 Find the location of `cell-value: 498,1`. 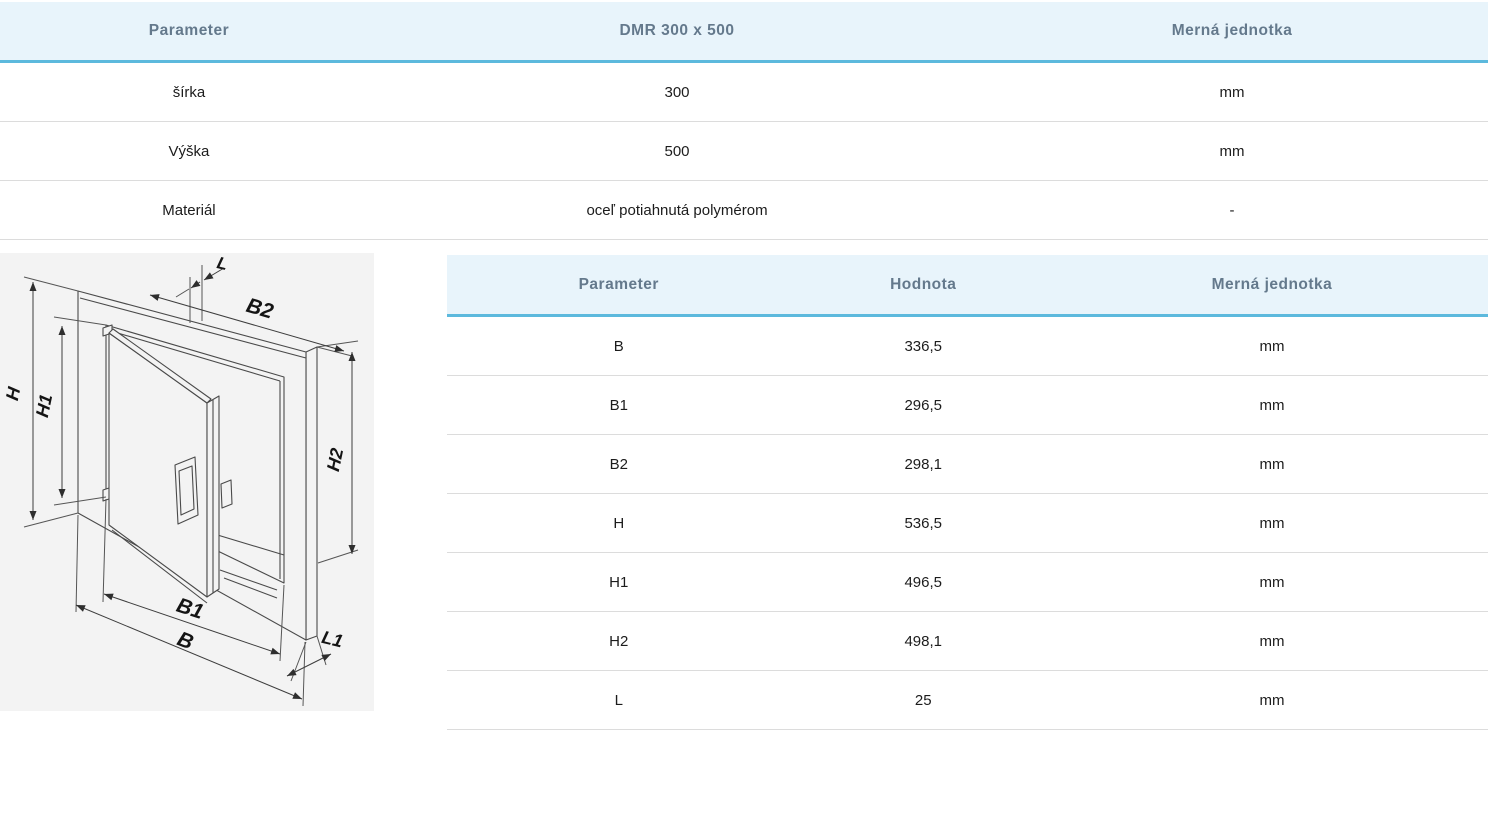

cell-value: 498,1 is located at coordinates (923, 641).